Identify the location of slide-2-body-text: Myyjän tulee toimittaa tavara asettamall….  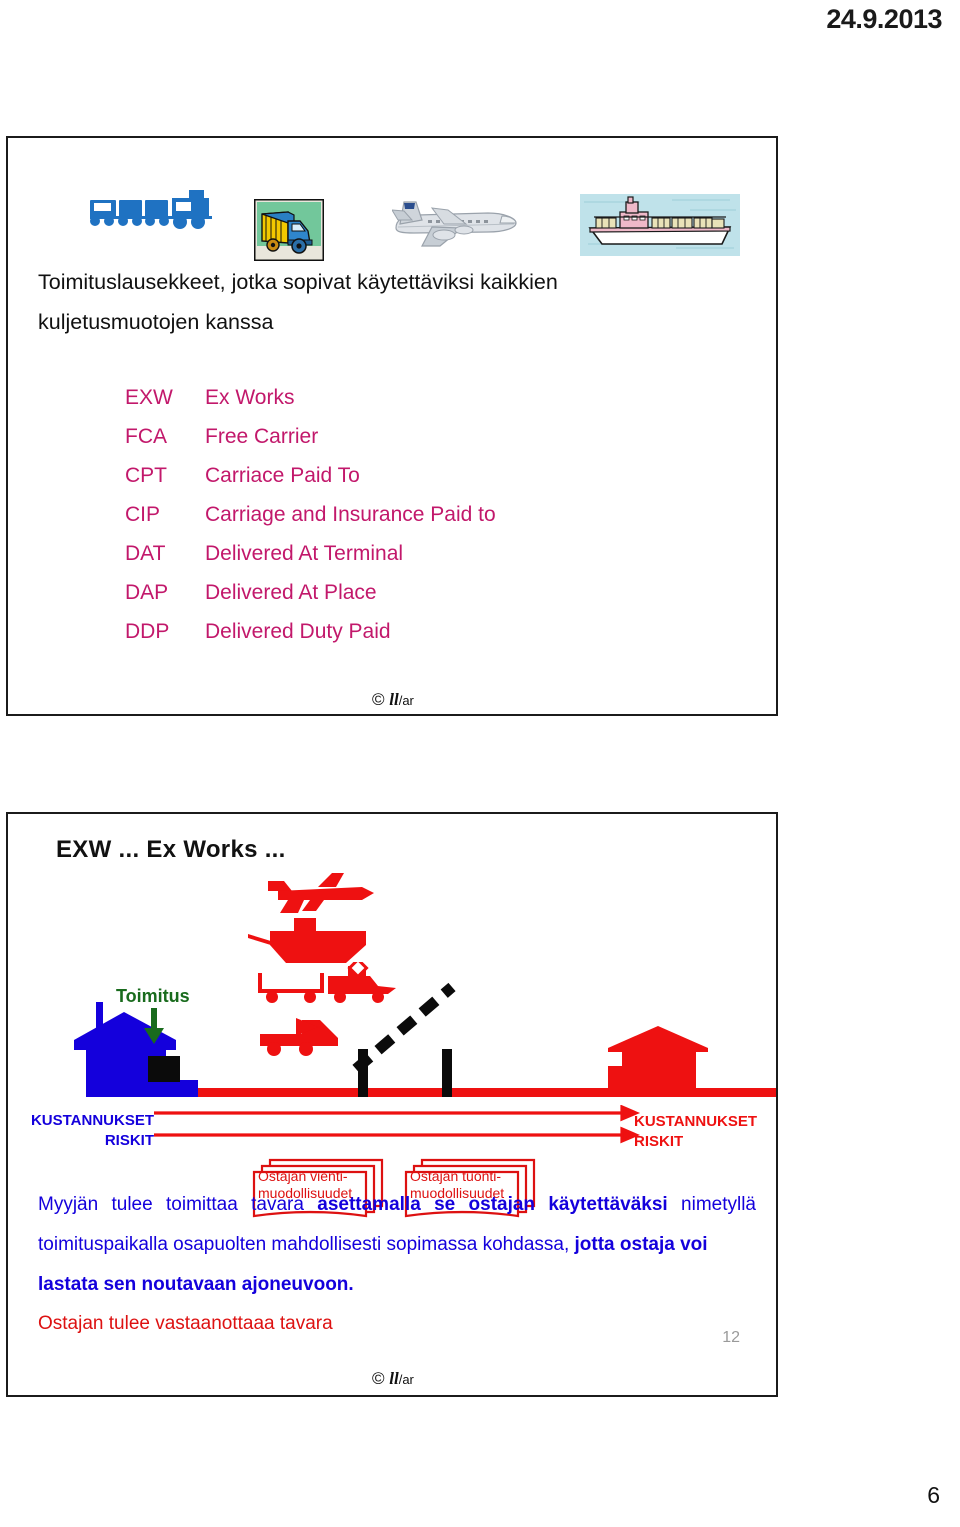
(397, 1264).